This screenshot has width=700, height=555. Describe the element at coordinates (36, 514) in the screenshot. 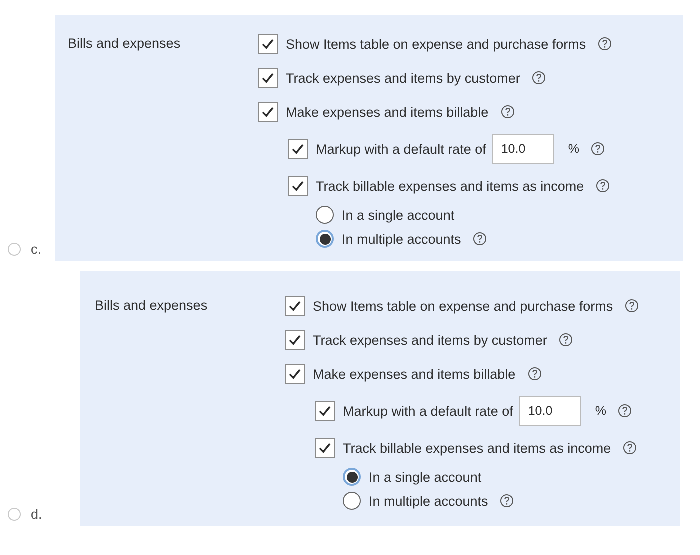

I see `option-label: d.` at that location.